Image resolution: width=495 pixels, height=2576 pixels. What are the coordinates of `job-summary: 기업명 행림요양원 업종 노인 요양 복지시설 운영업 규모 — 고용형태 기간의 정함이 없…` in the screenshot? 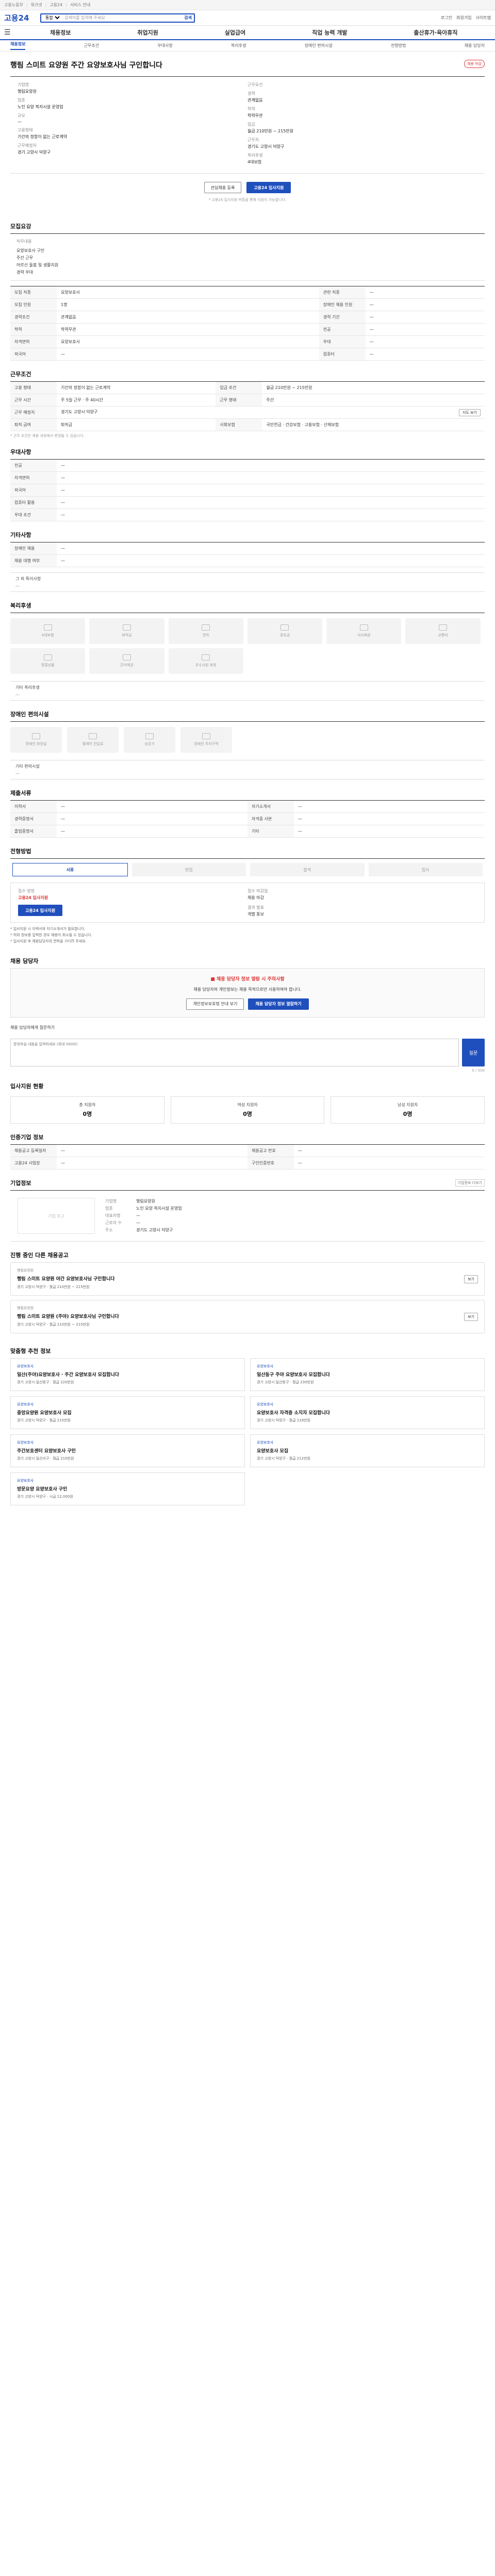 It's located at (247, 125).